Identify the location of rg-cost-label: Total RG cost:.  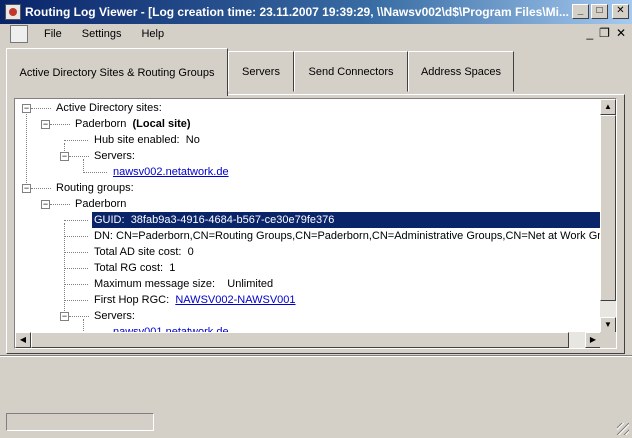
(129, 268).